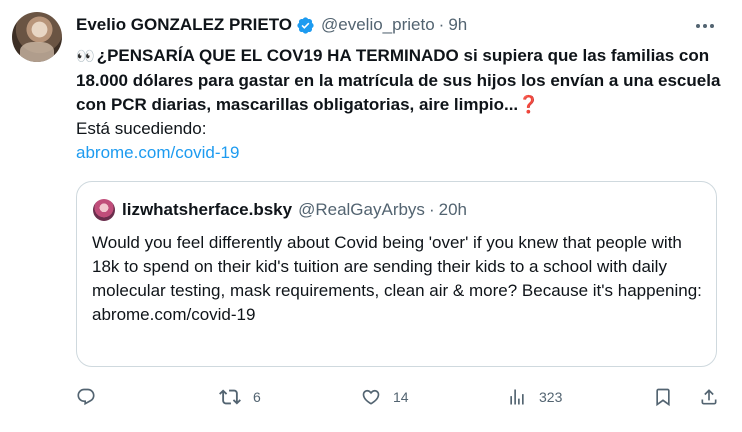  I want to click on bookmark-icon, so click(663, 397).